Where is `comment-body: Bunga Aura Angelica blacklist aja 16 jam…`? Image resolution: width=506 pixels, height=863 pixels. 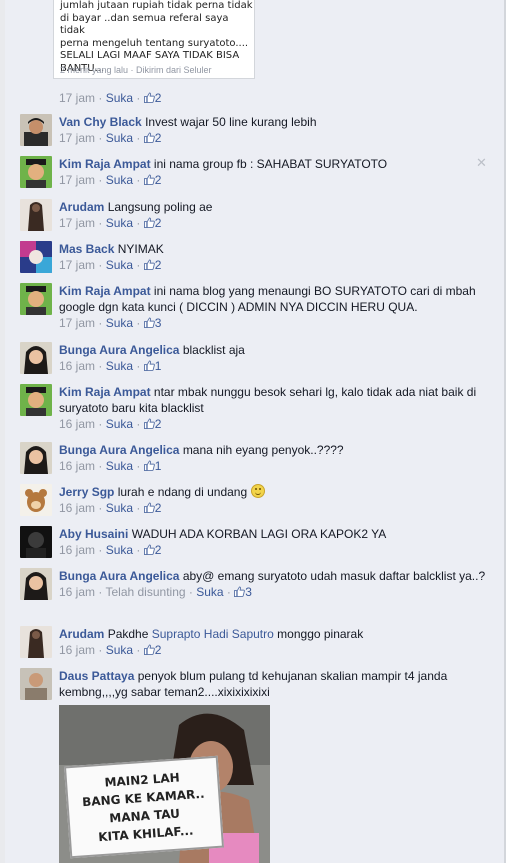
comment-body: Bunga Aura Angelica blacklist aja 16 jam… is located at coordinates (274, 358).